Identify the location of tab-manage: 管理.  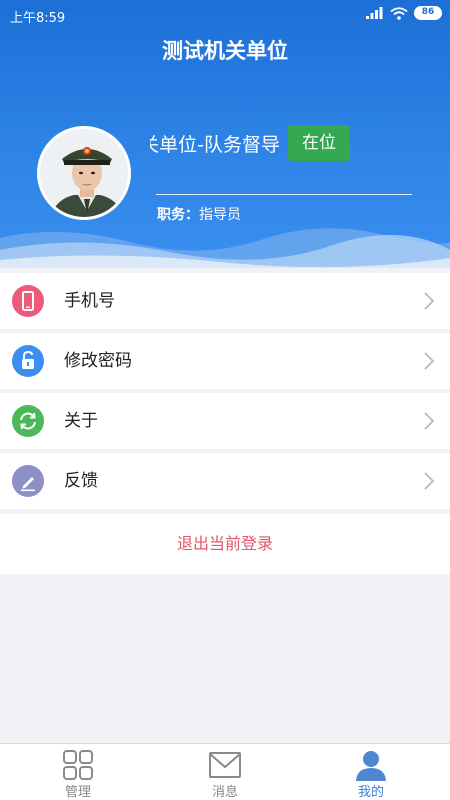
(78, 772).